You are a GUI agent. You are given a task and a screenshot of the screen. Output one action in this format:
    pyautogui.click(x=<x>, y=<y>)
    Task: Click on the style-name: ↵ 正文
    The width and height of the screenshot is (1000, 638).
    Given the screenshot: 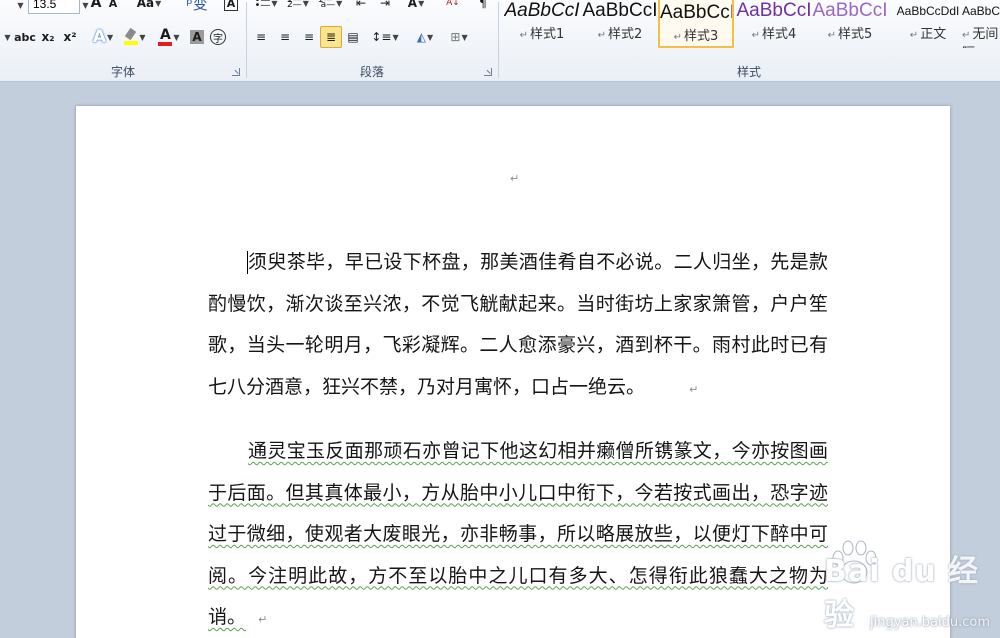 What is the action you would take?
    pyautogui.click(x=928, y=34)
    